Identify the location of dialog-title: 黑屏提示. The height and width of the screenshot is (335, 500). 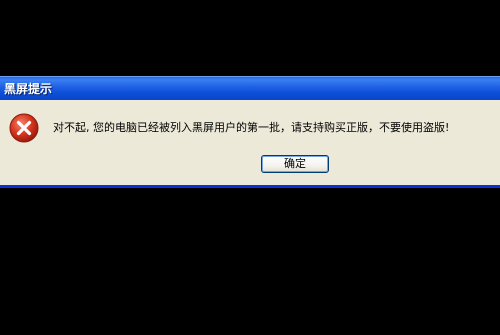
(28, 89).